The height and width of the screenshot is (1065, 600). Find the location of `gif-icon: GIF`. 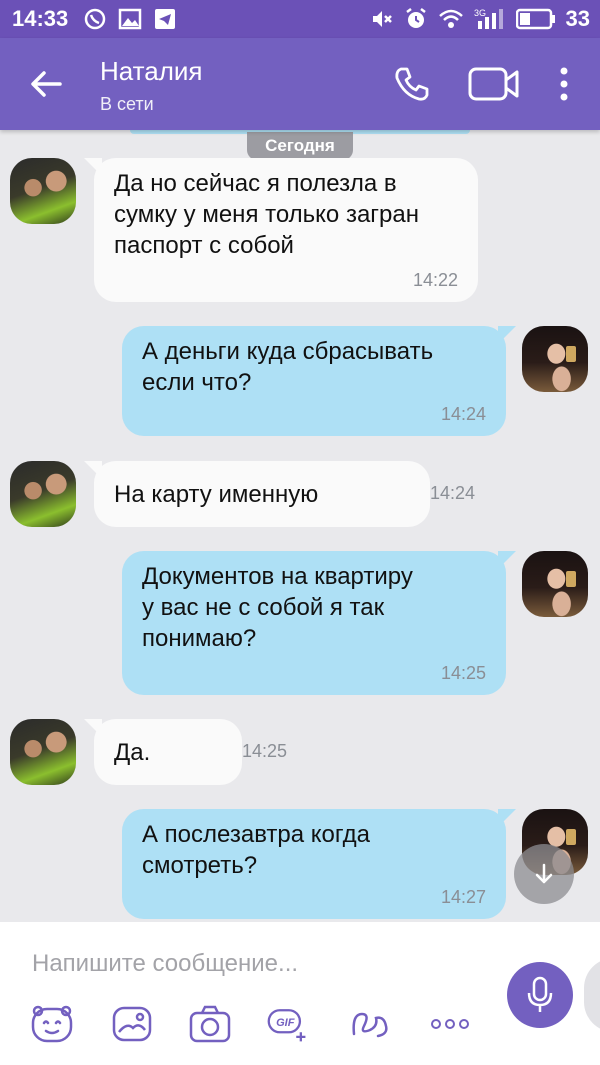

gif-icon: GIF is located at coordinates (286, 1025).